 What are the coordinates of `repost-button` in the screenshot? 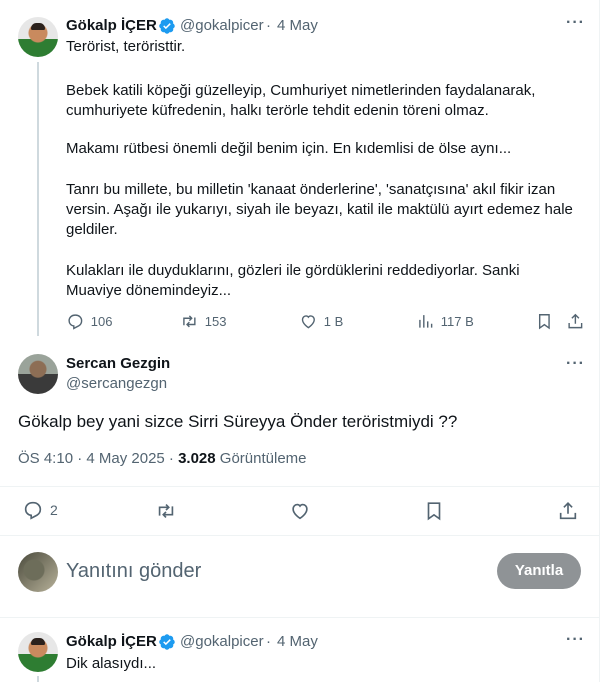 It's located at (166, 511).